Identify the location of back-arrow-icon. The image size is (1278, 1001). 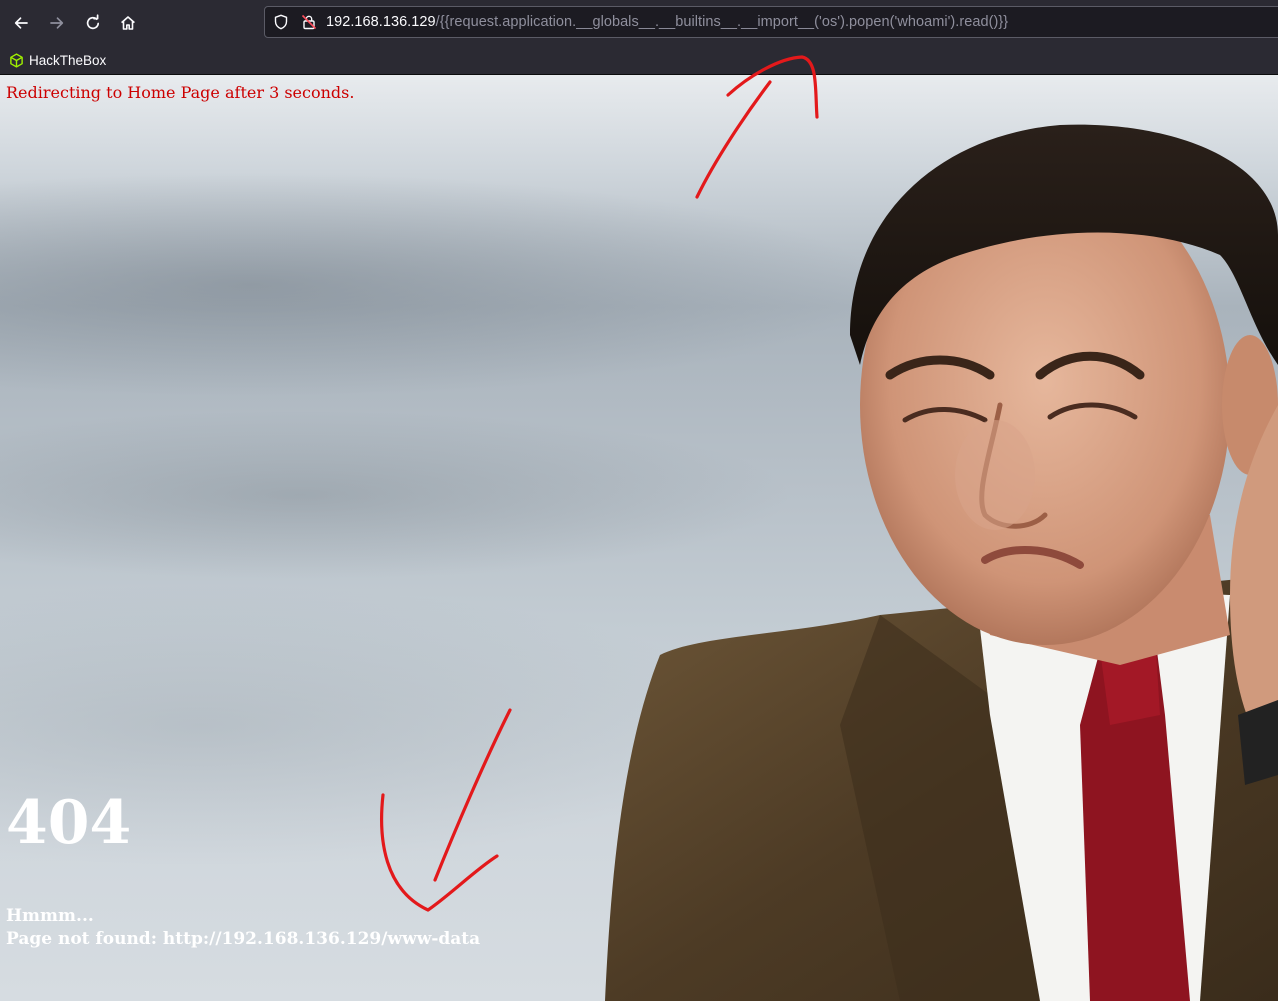
(21, 23).